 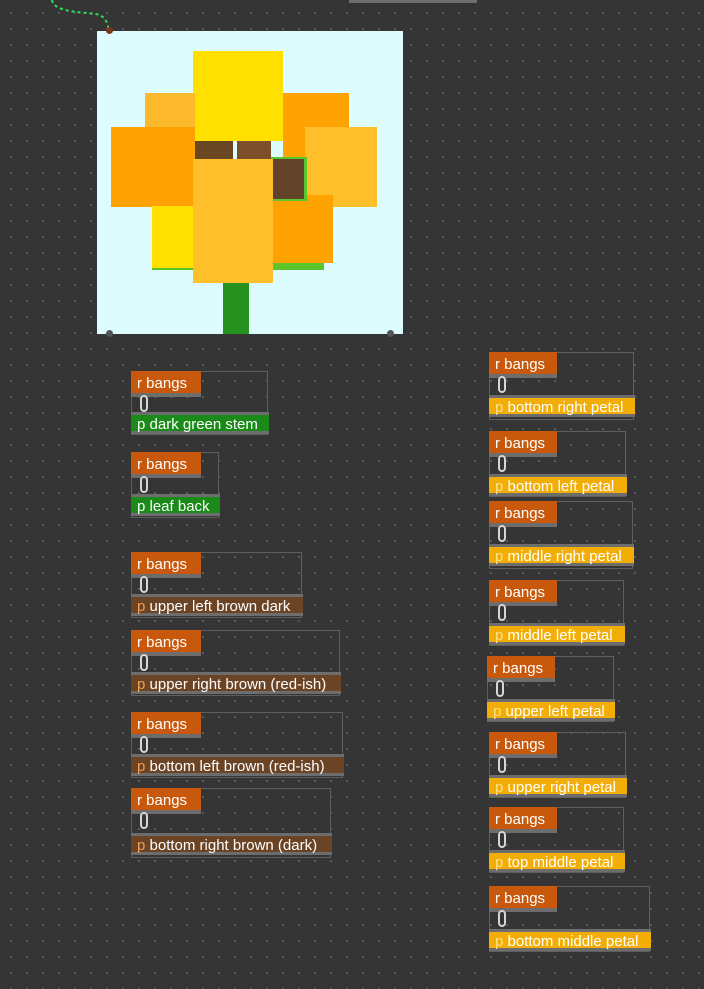 What do you see at coordinates (558, 765) in the screenshot?
I see `node-group: r bangs p upper right petal` at bounding box center [558, 765].